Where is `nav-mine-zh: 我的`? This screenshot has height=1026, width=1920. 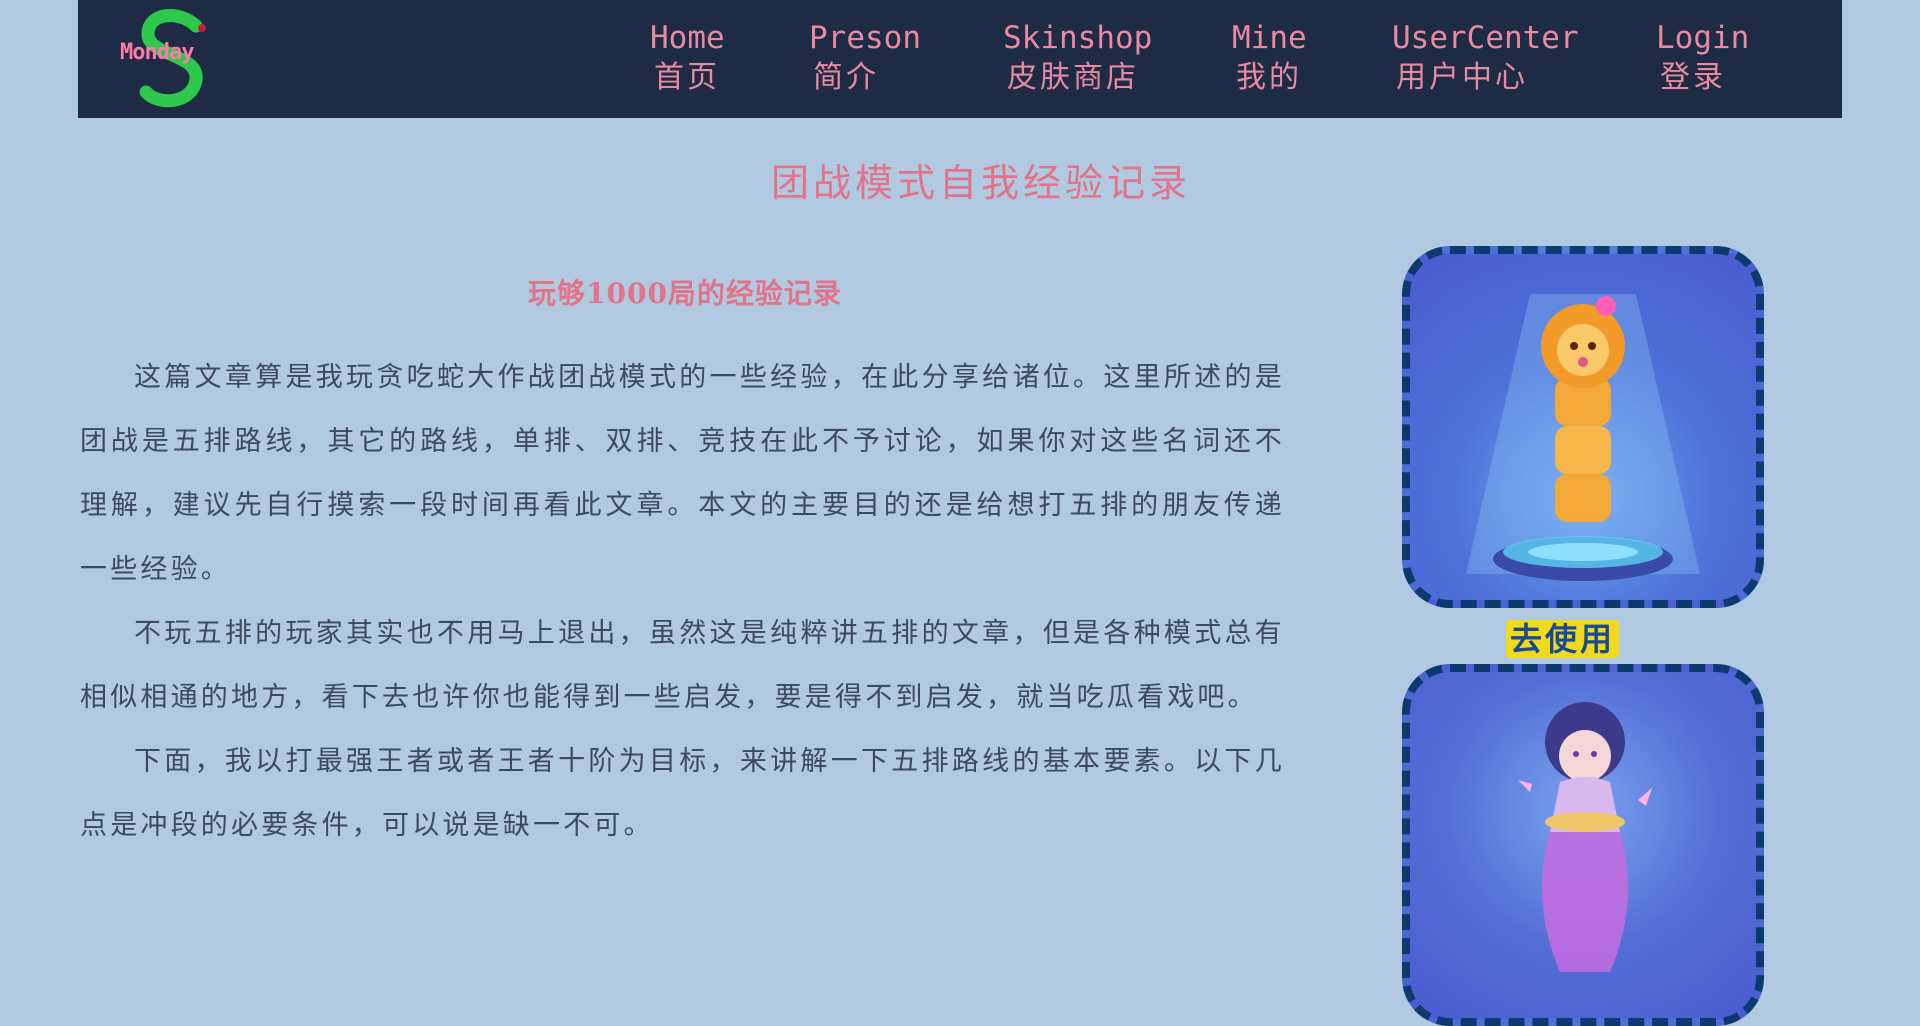
nav-mine-zh: 我的 is located at coordinates (1269, 77).